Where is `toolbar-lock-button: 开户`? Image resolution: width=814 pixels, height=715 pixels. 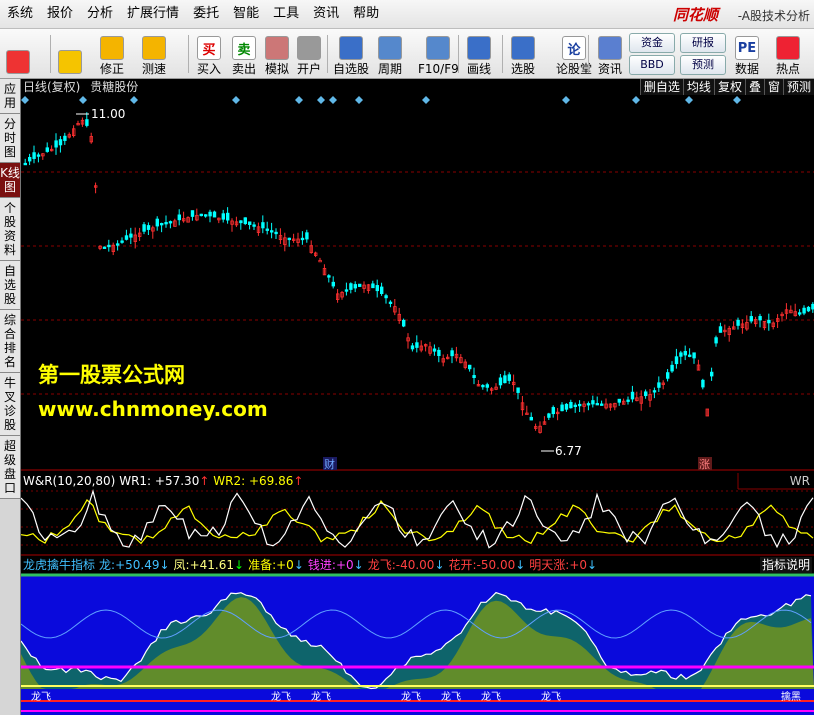
toolbar-lock-button: 开户 is located at coordinates (309, 53).